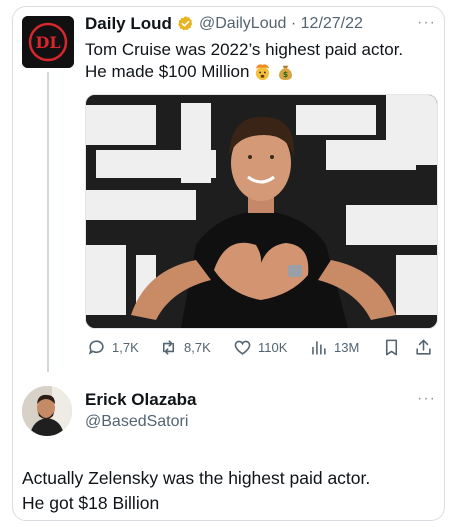  Describe the element at coordinates (96, 347) in the screenshot. I see `reply-icon` at that location.